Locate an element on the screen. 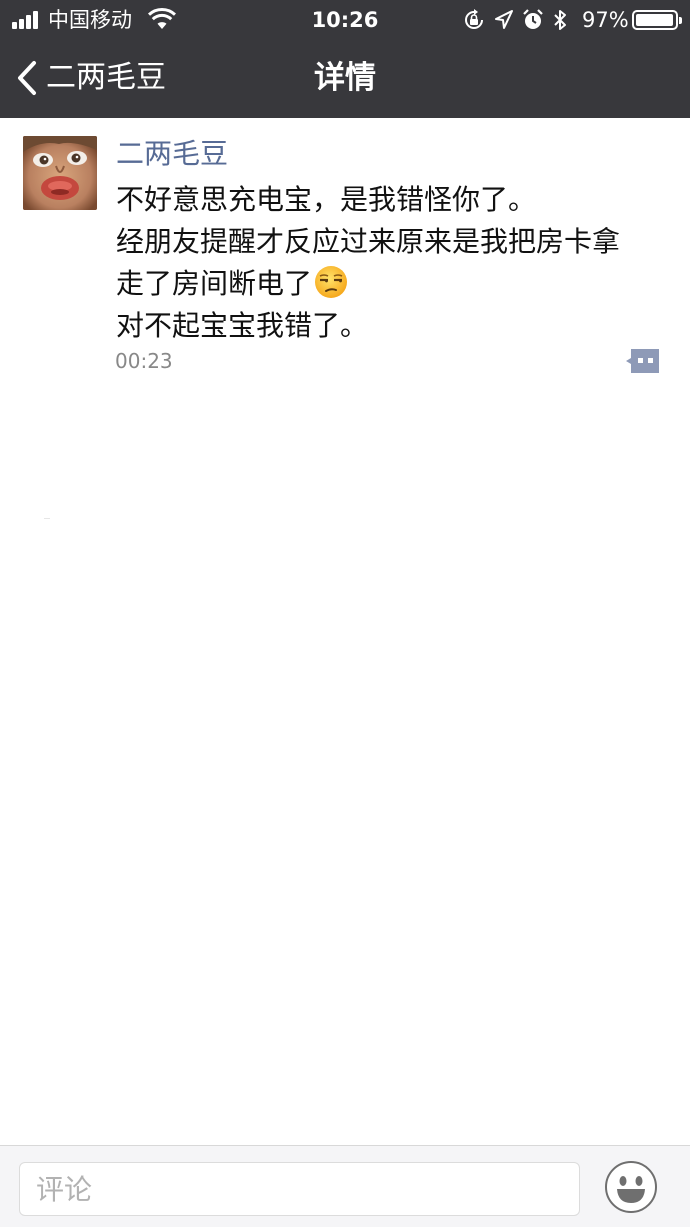  author-name: 二两毛豆 is located at coordinates (172, 154).